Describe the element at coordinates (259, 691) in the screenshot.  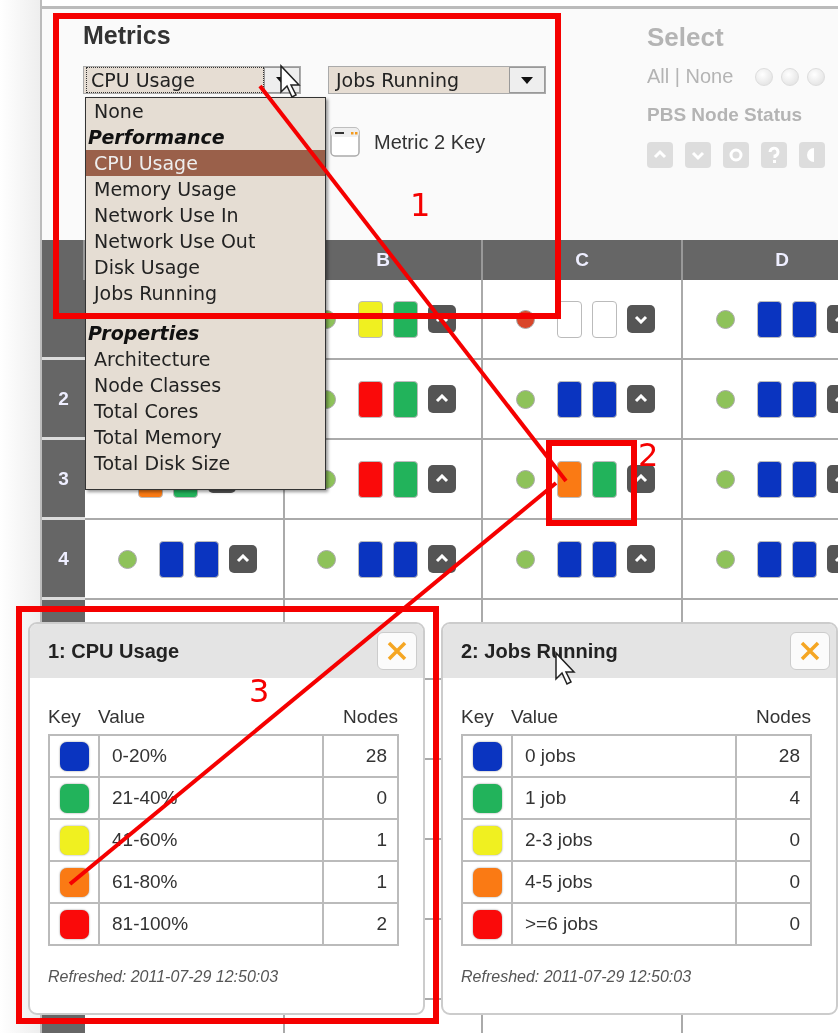
I see `annotation-number: 3` at that location.